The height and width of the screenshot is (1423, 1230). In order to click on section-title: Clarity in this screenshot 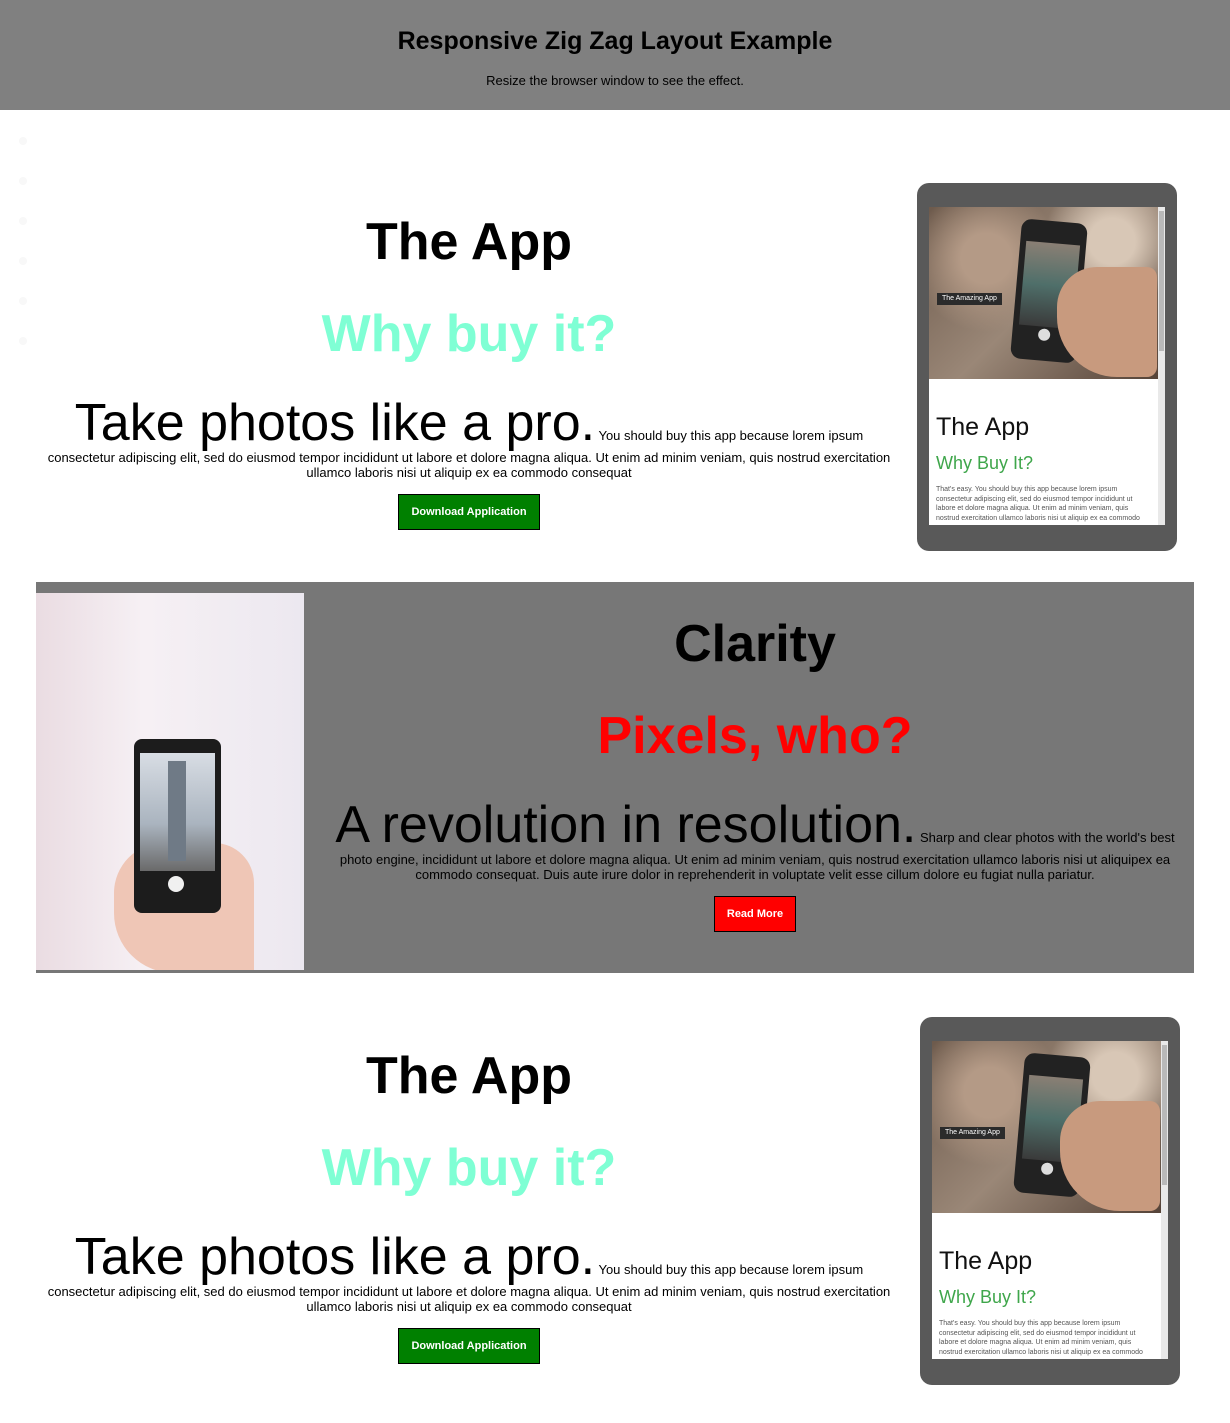, I will do `click(755, 644)`.